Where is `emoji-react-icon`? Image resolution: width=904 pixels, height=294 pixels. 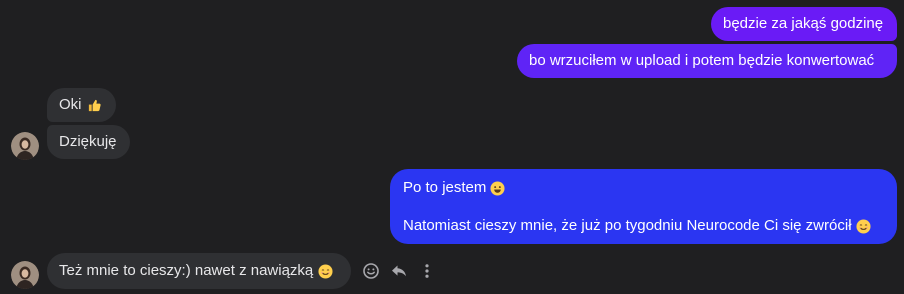
emoji-react-icon is located at coordinates (371, 271).